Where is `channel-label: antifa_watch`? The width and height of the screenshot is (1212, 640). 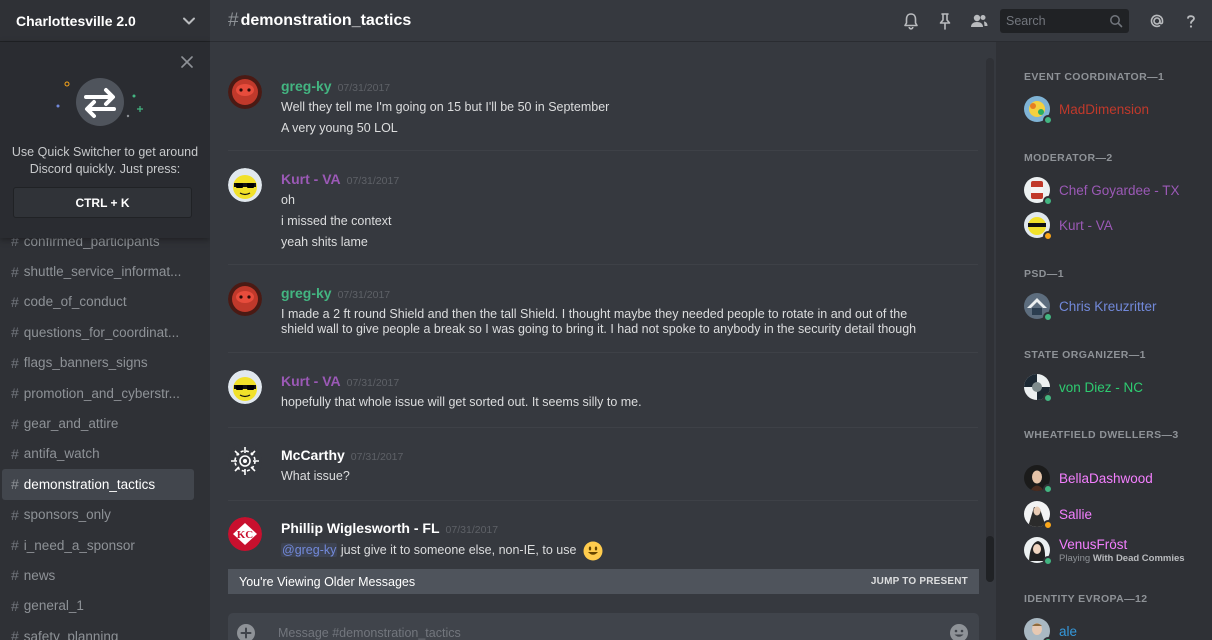
channel-label: antifa_watch is located at coordinates (61, 454).